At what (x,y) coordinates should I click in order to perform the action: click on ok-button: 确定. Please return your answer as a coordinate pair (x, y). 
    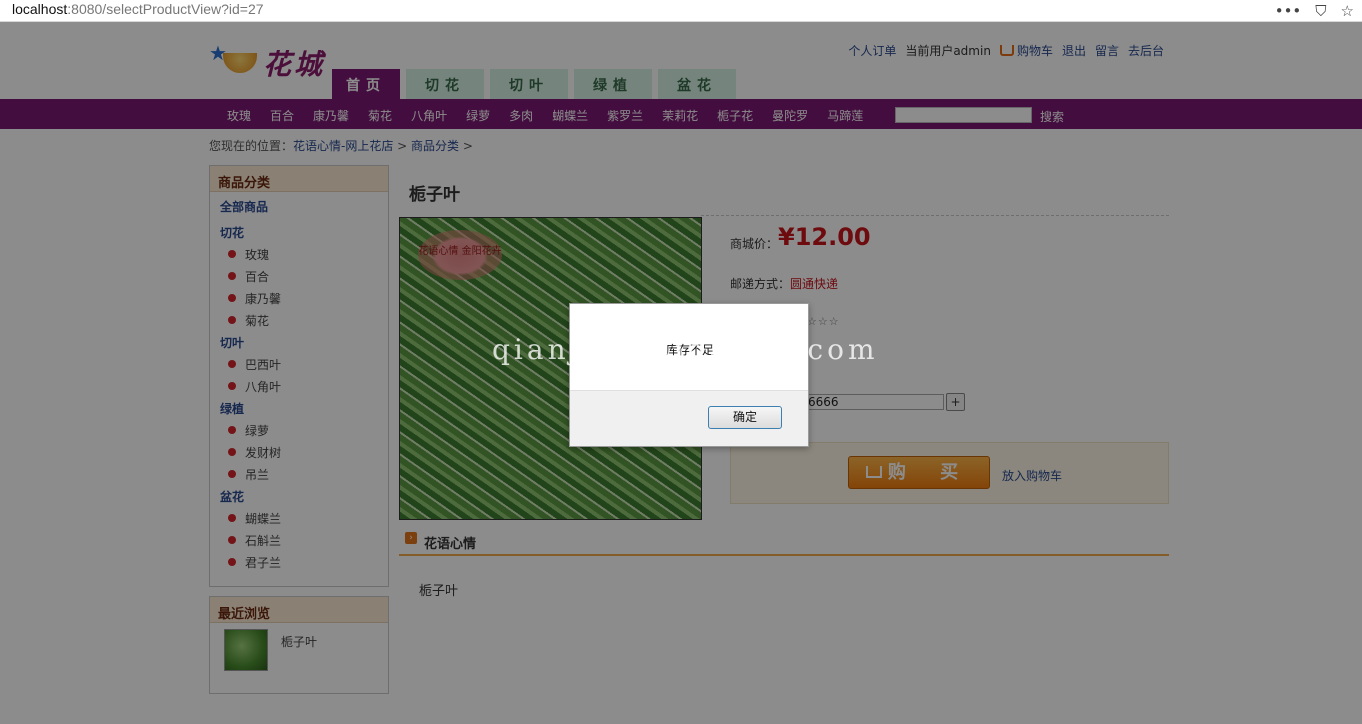
    Looking at the image, I should click on (745, 417).